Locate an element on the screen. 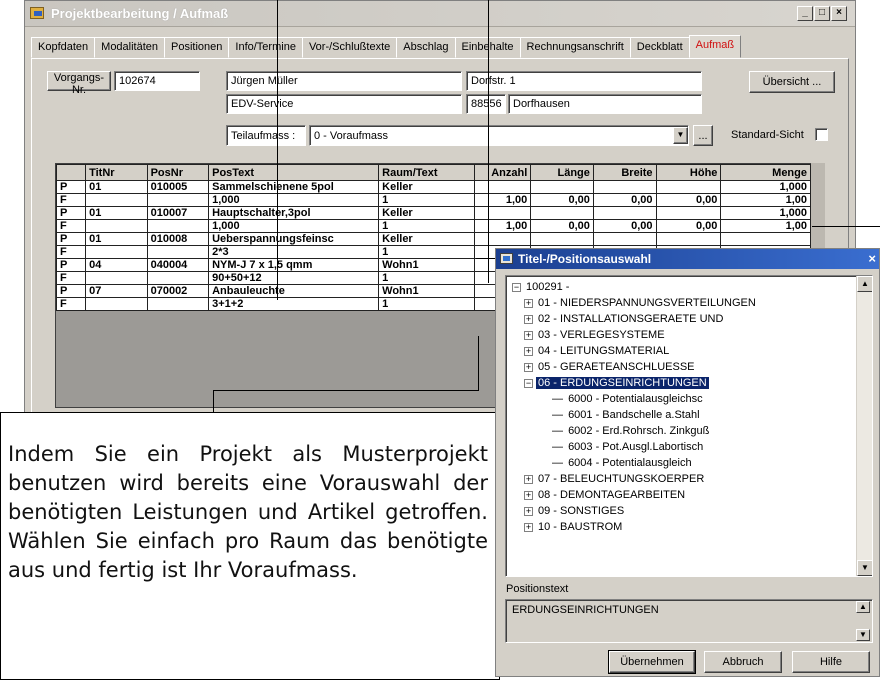 The image size is (880, 680). tree-item: +05 - GERAETEANSCHLUESSE is located at coordinates (610, 368).